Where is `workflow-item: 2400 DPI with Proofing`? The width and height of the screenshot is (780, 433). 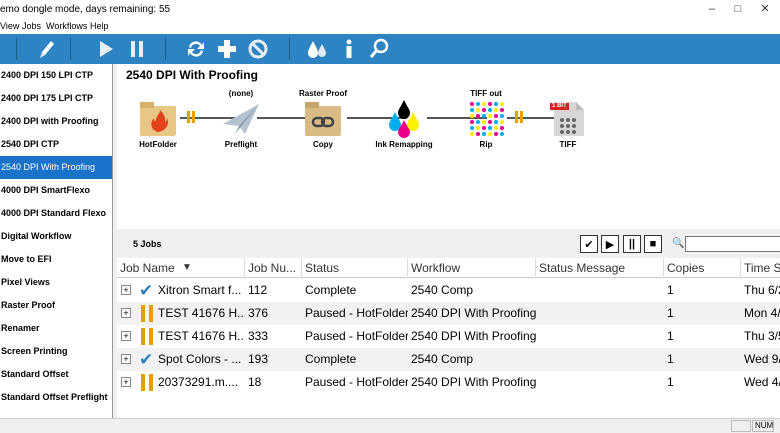 workflow-item: 2400 DPI with Proofing is located at coordinates (56, 121).